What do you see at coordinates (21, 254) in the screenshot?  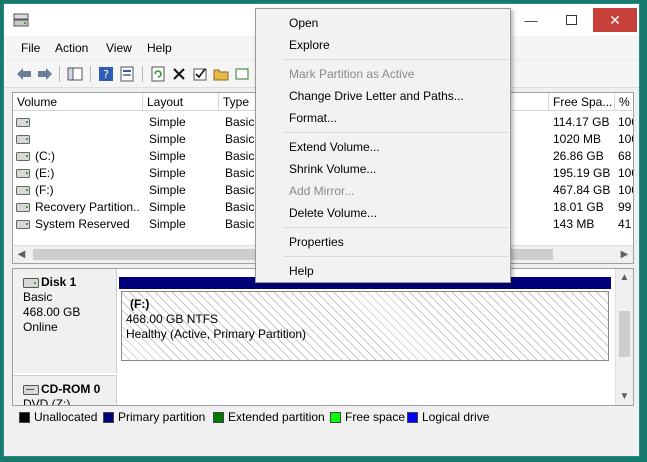 I see `scroll-left-arrow-icon: ◀` at bounding box center [21, 254].